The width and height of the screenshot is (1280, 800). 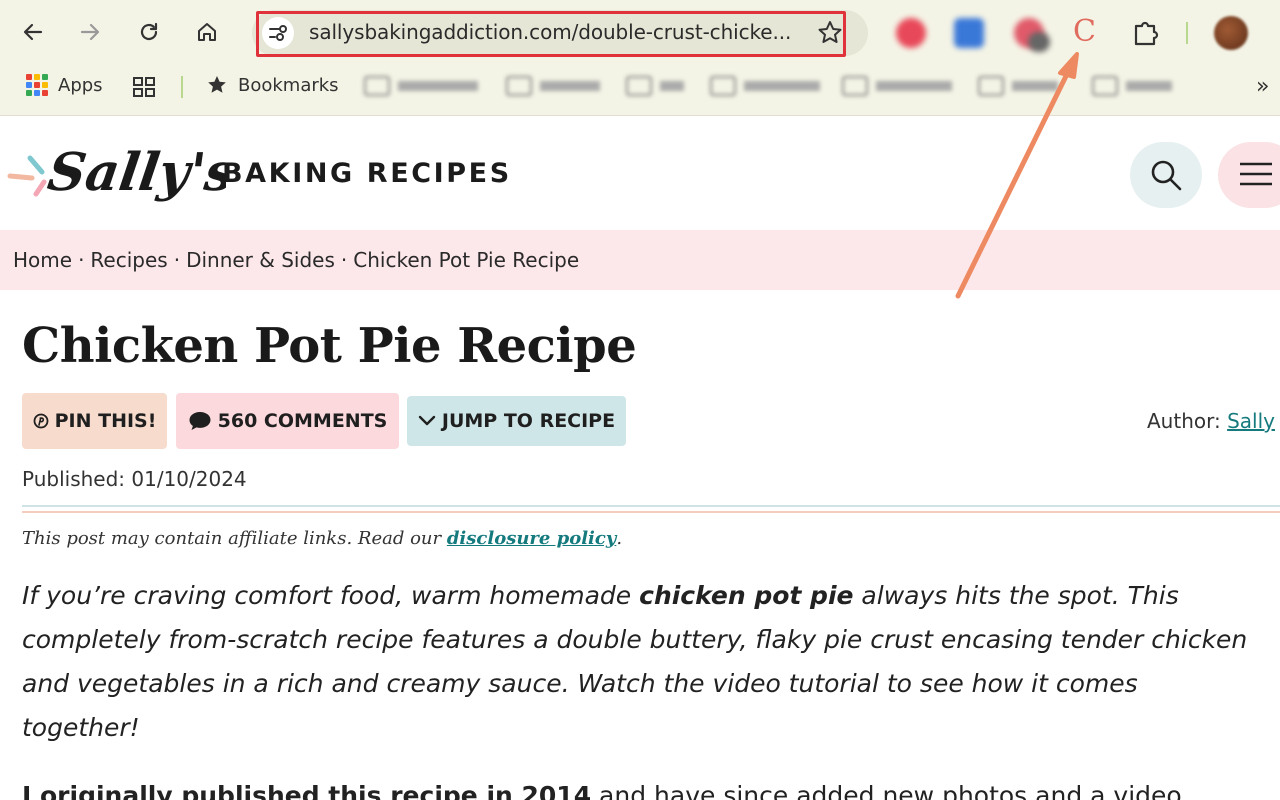 I want to click on bookmark-bookmarks: Bookmarks, so click(x=272, y=85).